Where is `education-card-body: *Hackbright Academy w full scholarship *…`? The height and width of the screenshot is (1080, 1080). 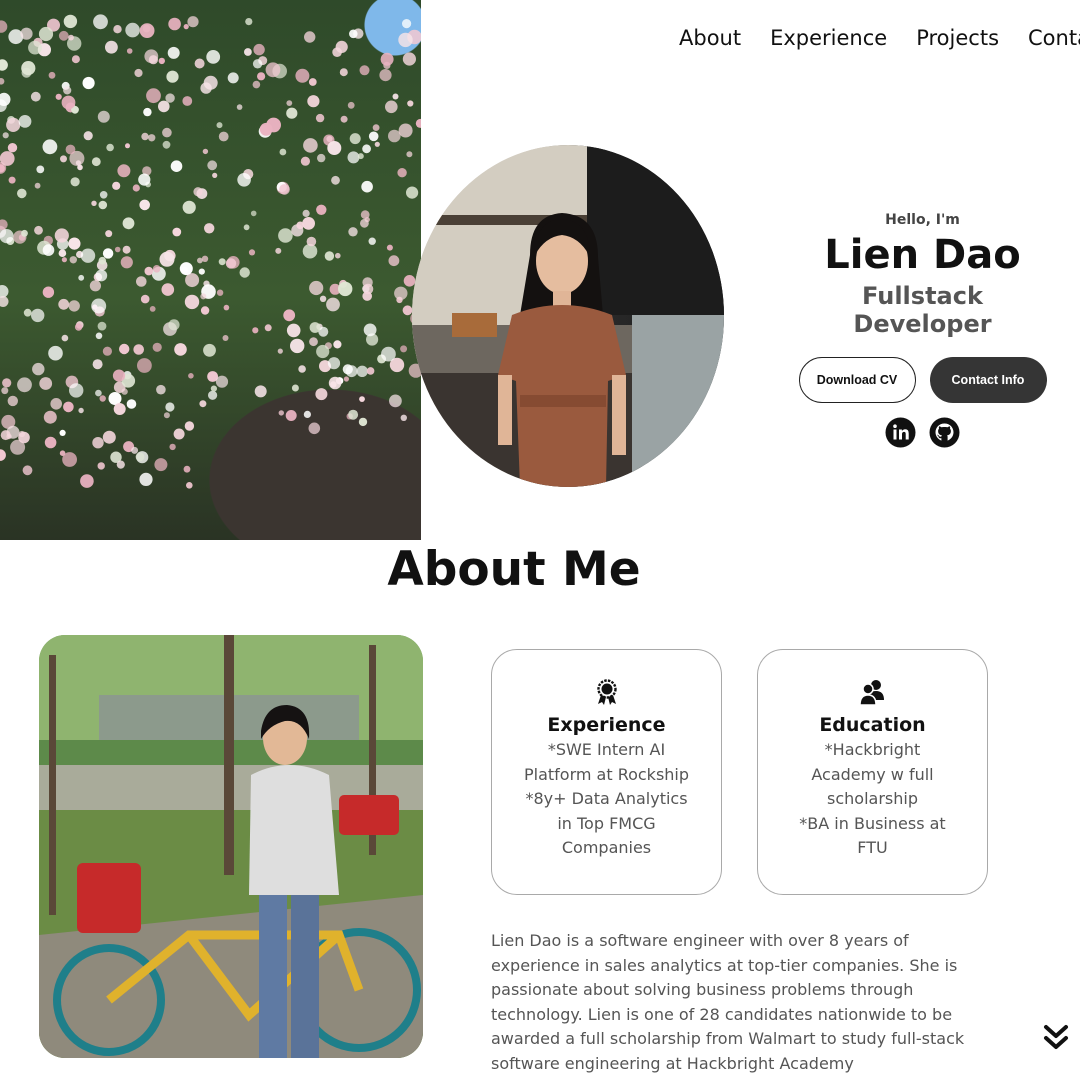 education-card-body: *Hackbright Academy w full scholarship *… is located at coordinates (872, 799).